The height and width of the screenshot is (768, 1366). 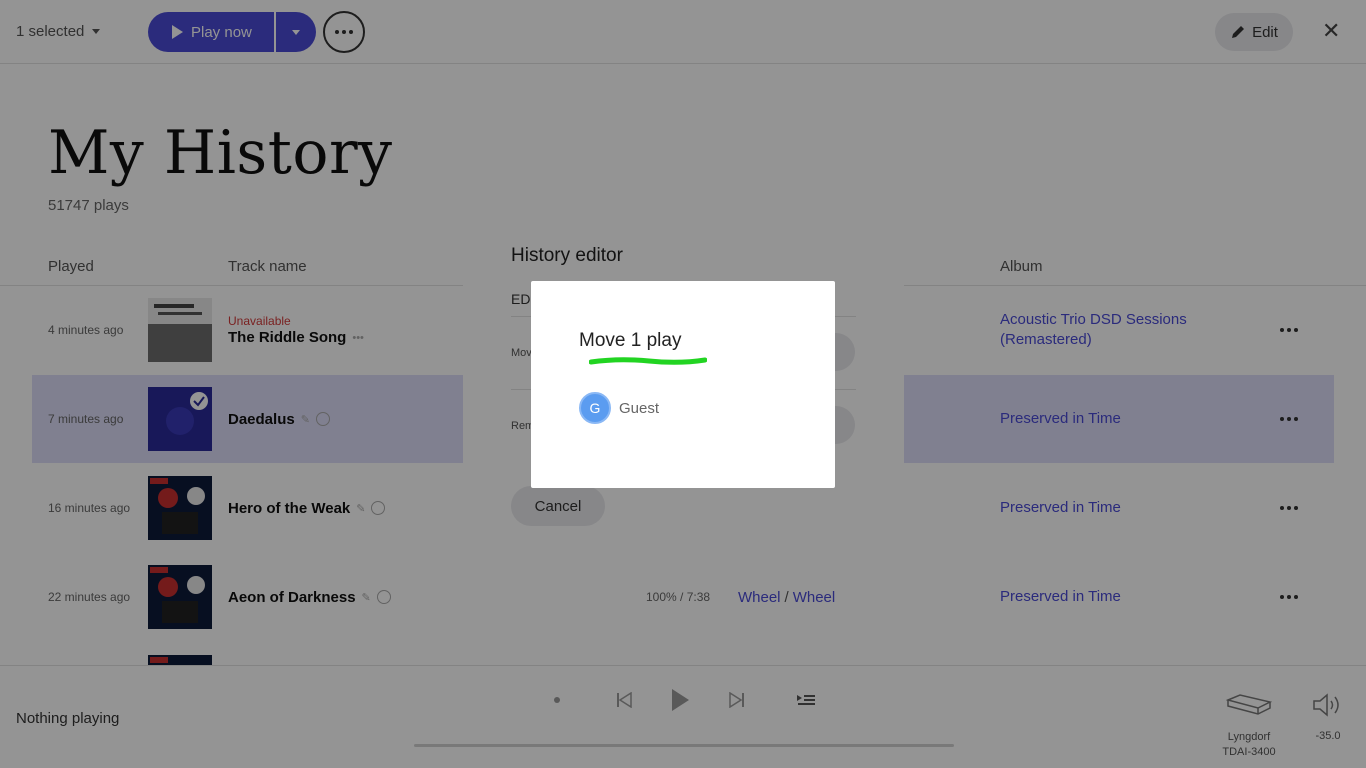 I want to click on dialog-title: Move 1 play, so click(x=630, y=340).